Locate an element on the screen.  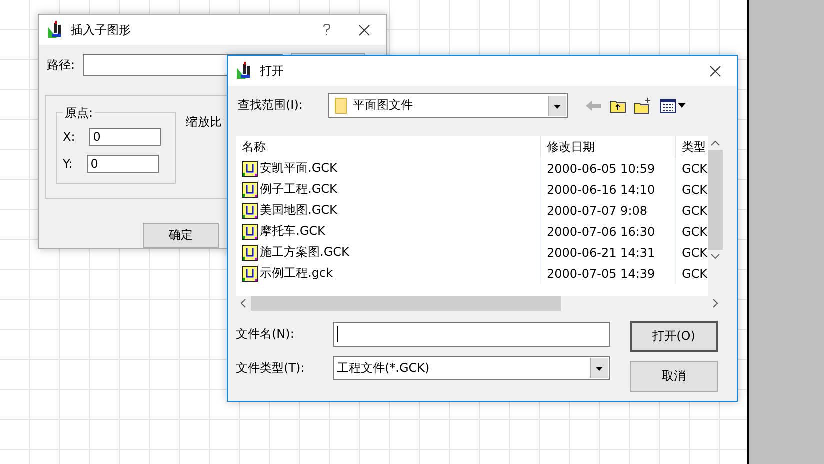
column-header: 修改日期 is located at coordinates (608, 147).